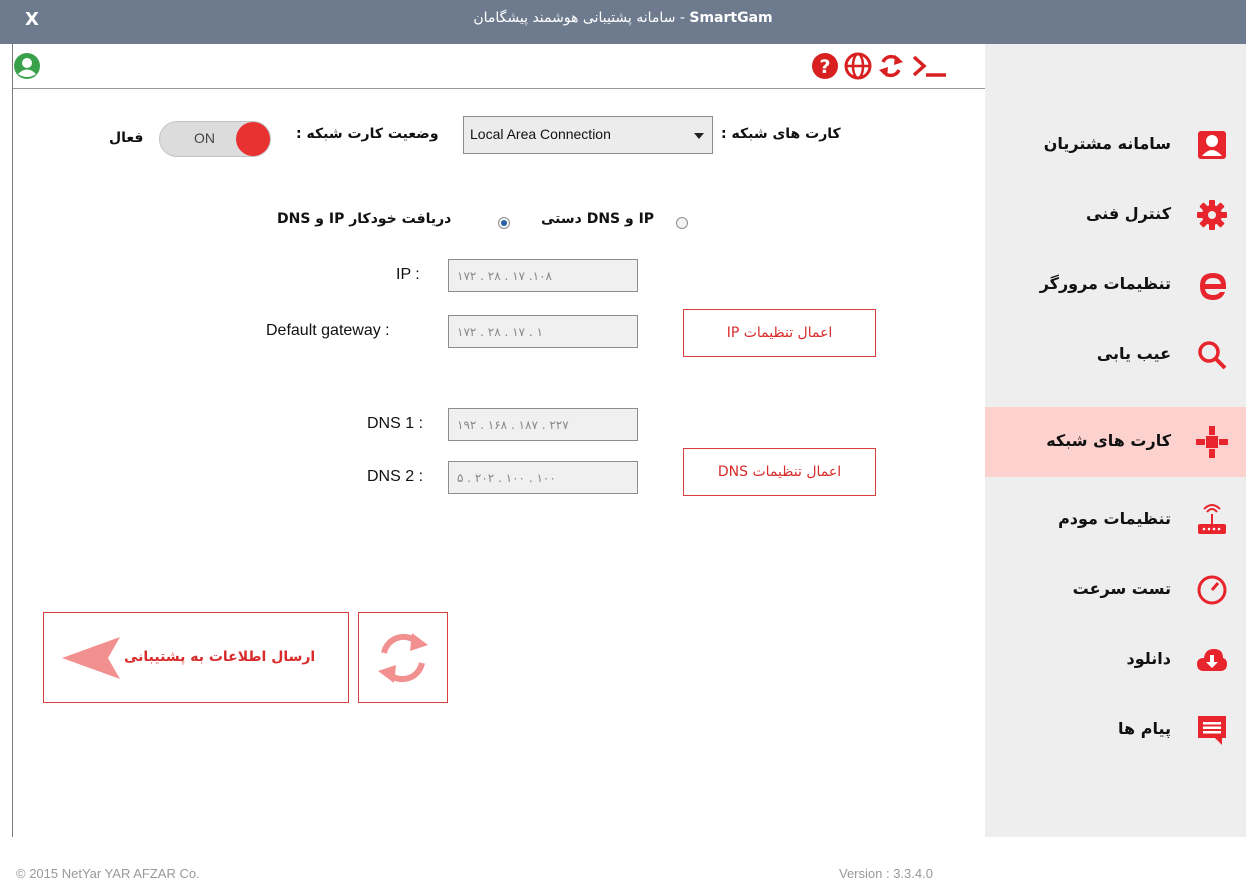 The width and height of the screenshot is (1246, 881). What do you see at coordinates (1212, 660) in the screenshot?
I see `cloud-download-icon` at bounding box center [1212, 660].